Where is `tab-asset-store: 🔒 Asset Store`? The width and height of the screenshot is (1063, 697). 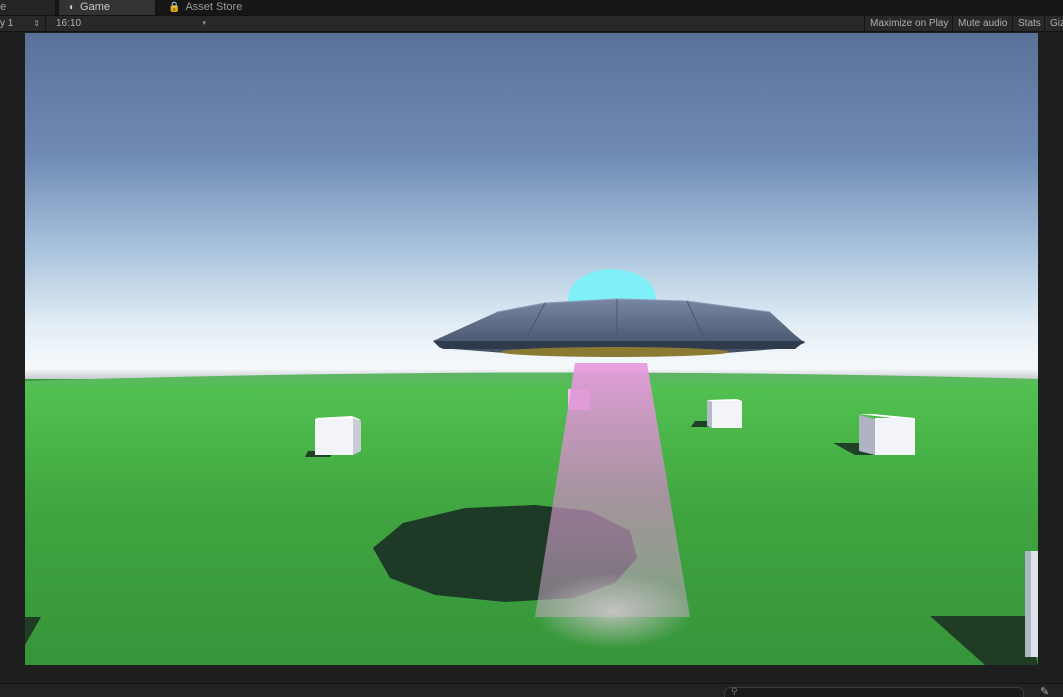 tab-asset-store: 🔒 Asset Store is located at coordinates (218, 7).